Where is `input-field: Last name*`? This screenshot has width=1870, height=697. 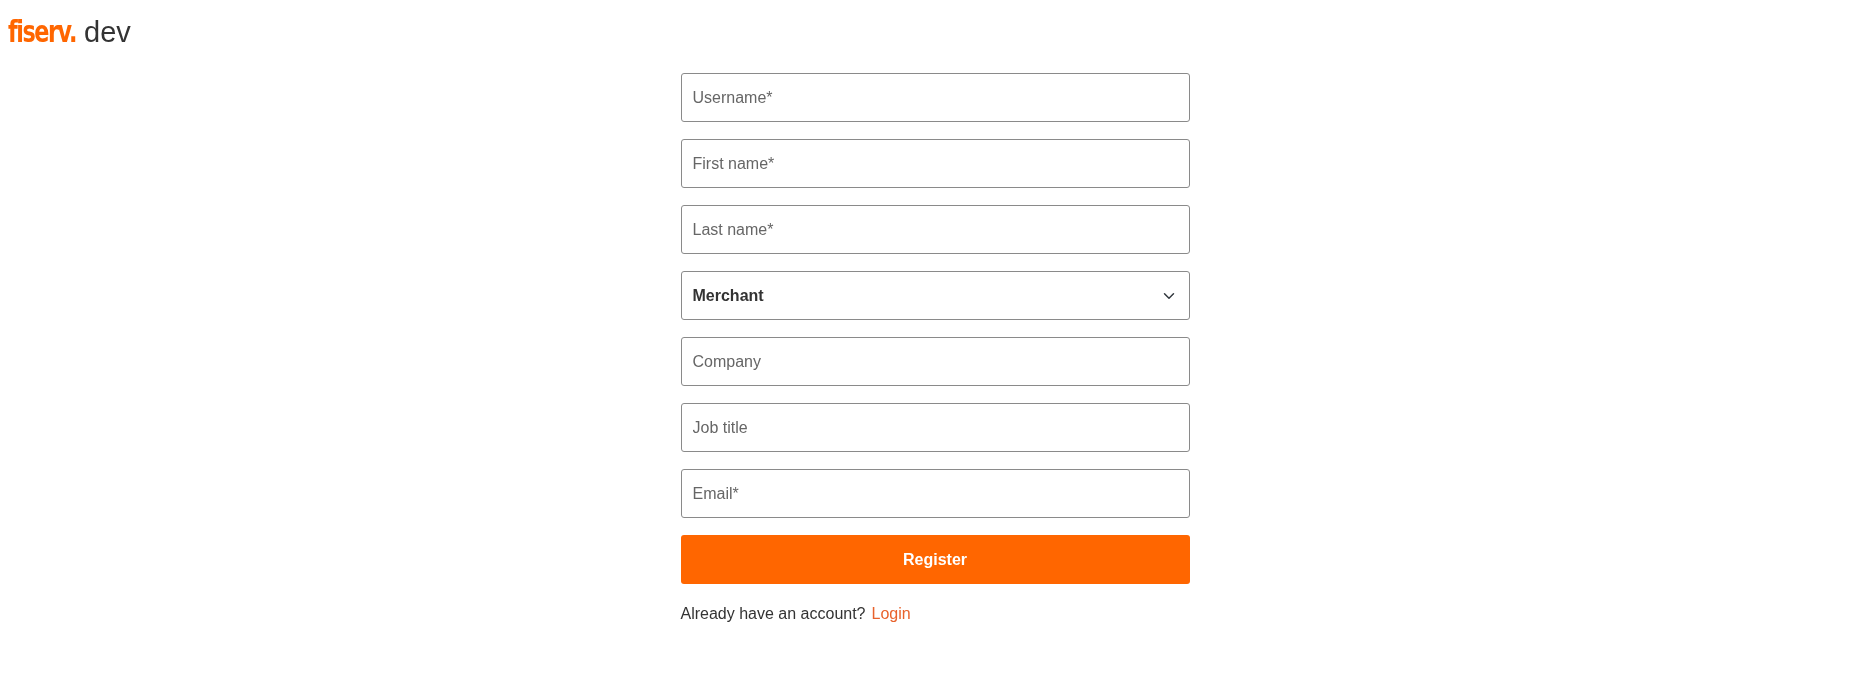 input-field: Last name* is located at coordinates (935, 229).